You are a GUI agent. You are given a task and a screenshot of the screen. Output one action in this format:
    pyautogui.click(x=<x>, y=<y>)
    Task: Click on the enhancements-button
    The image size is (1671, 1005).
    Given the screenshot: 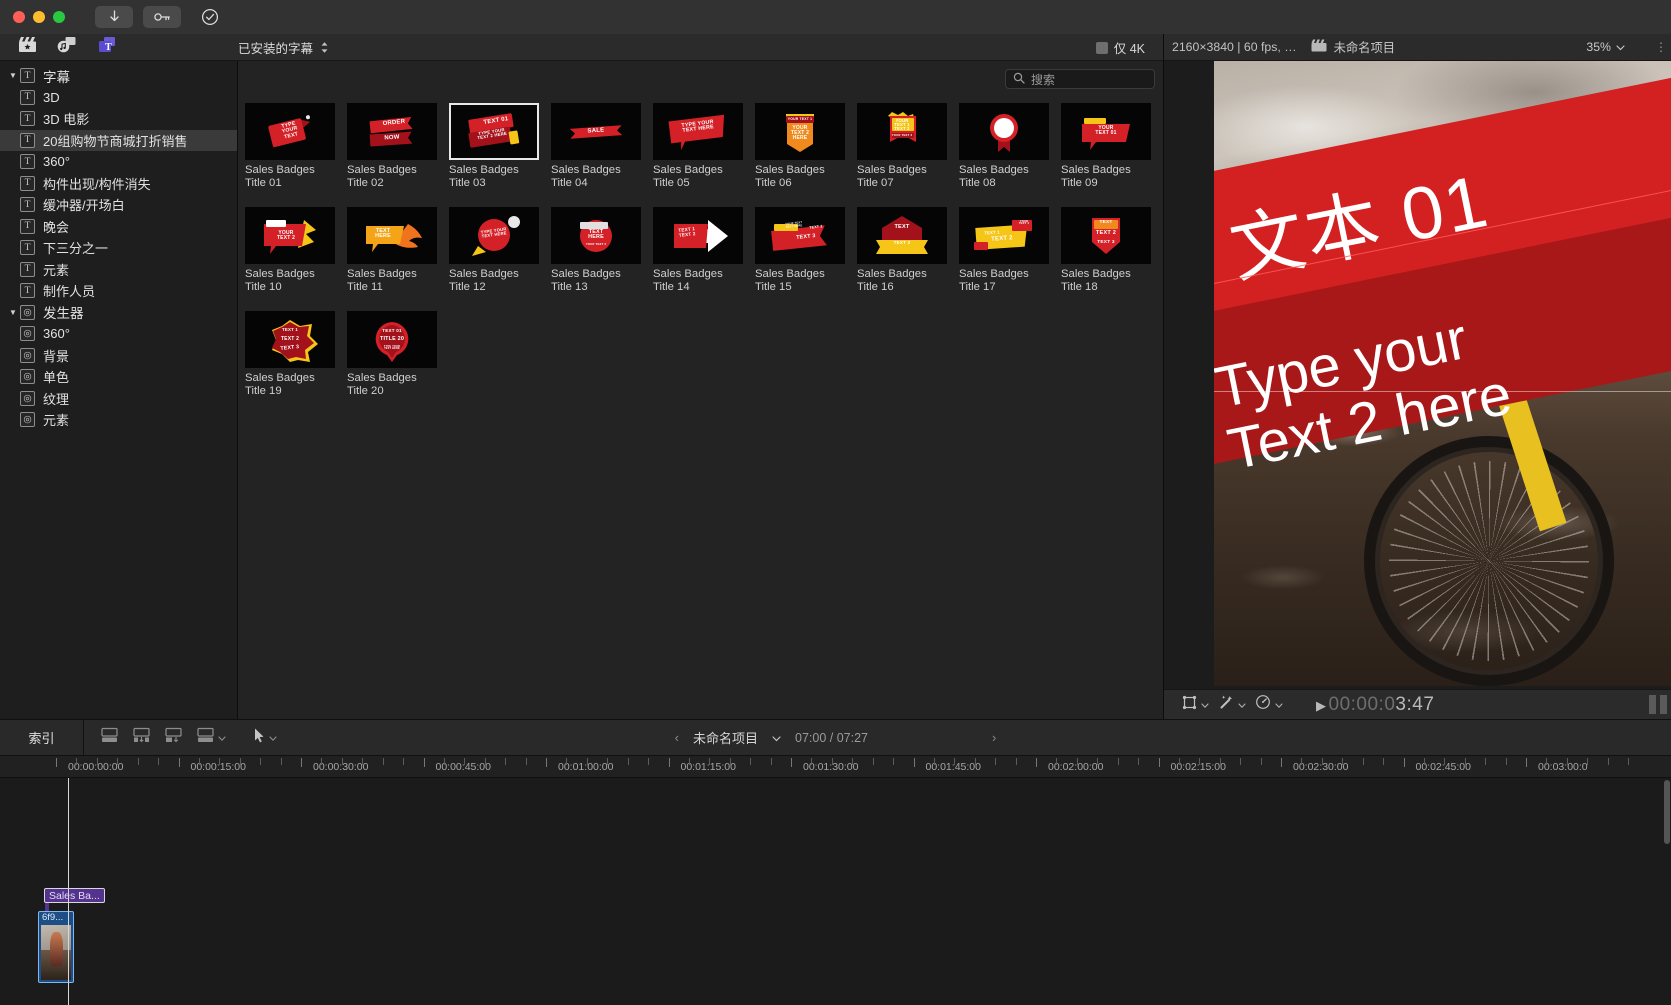 What is the action you would take?
    pyautogui.click(x=1232, y=704)
    